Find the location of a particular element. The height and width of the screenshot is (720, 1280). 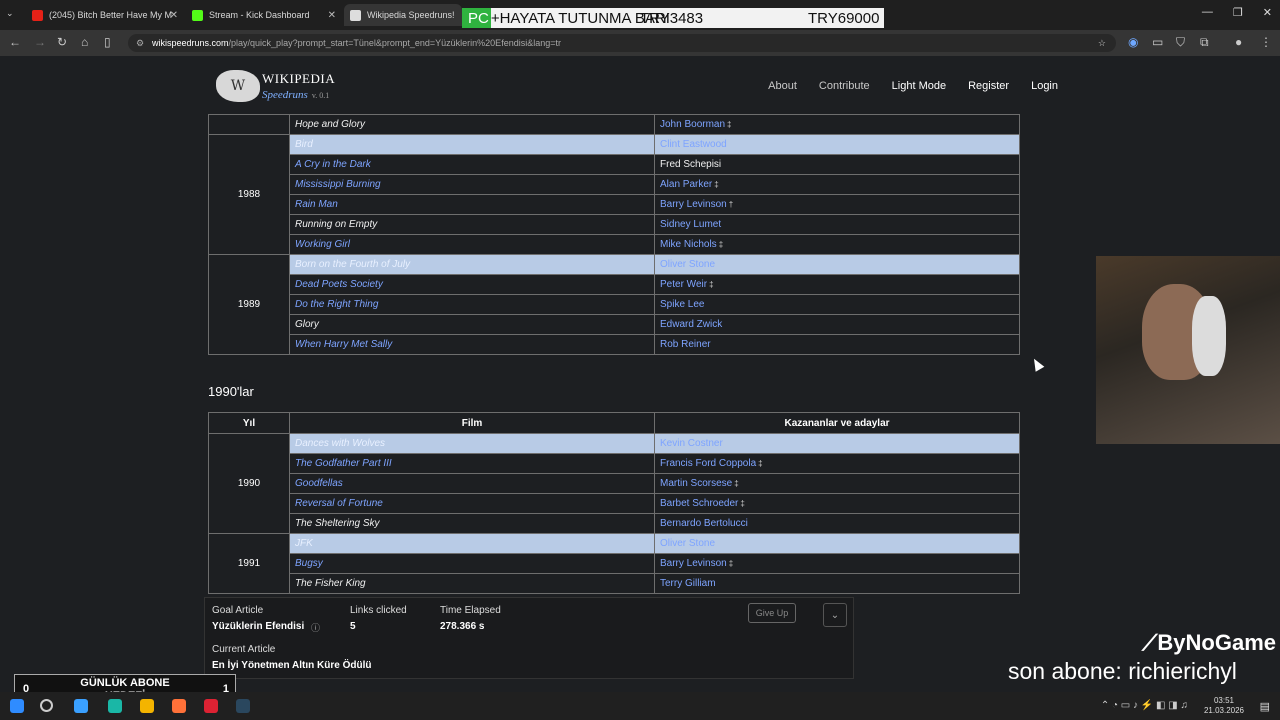

nominee-link: Alan Parker is located at coordinates (686, 184).